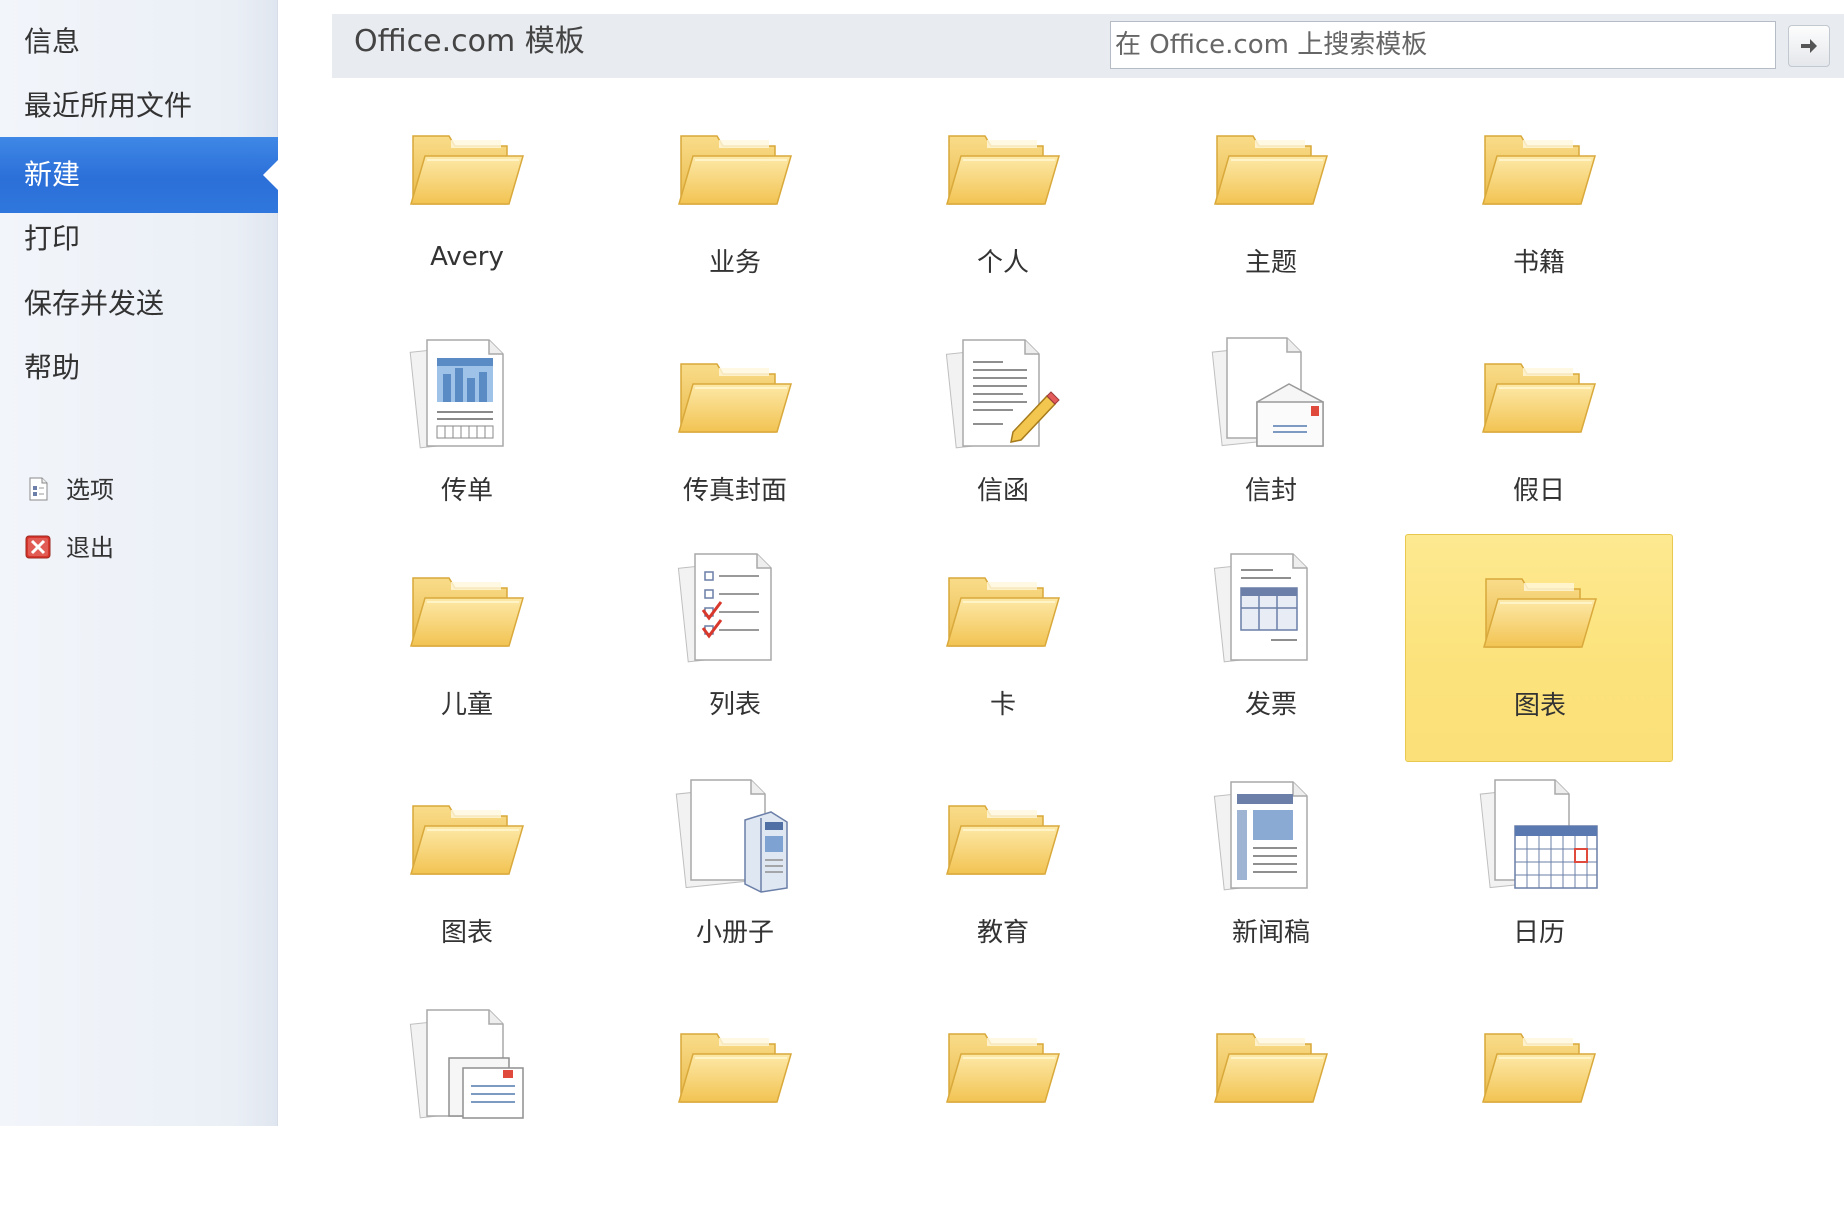  Describe the element at coordinates (466, 705) in the screenshot. I see `template-label: 儿童` at that location.